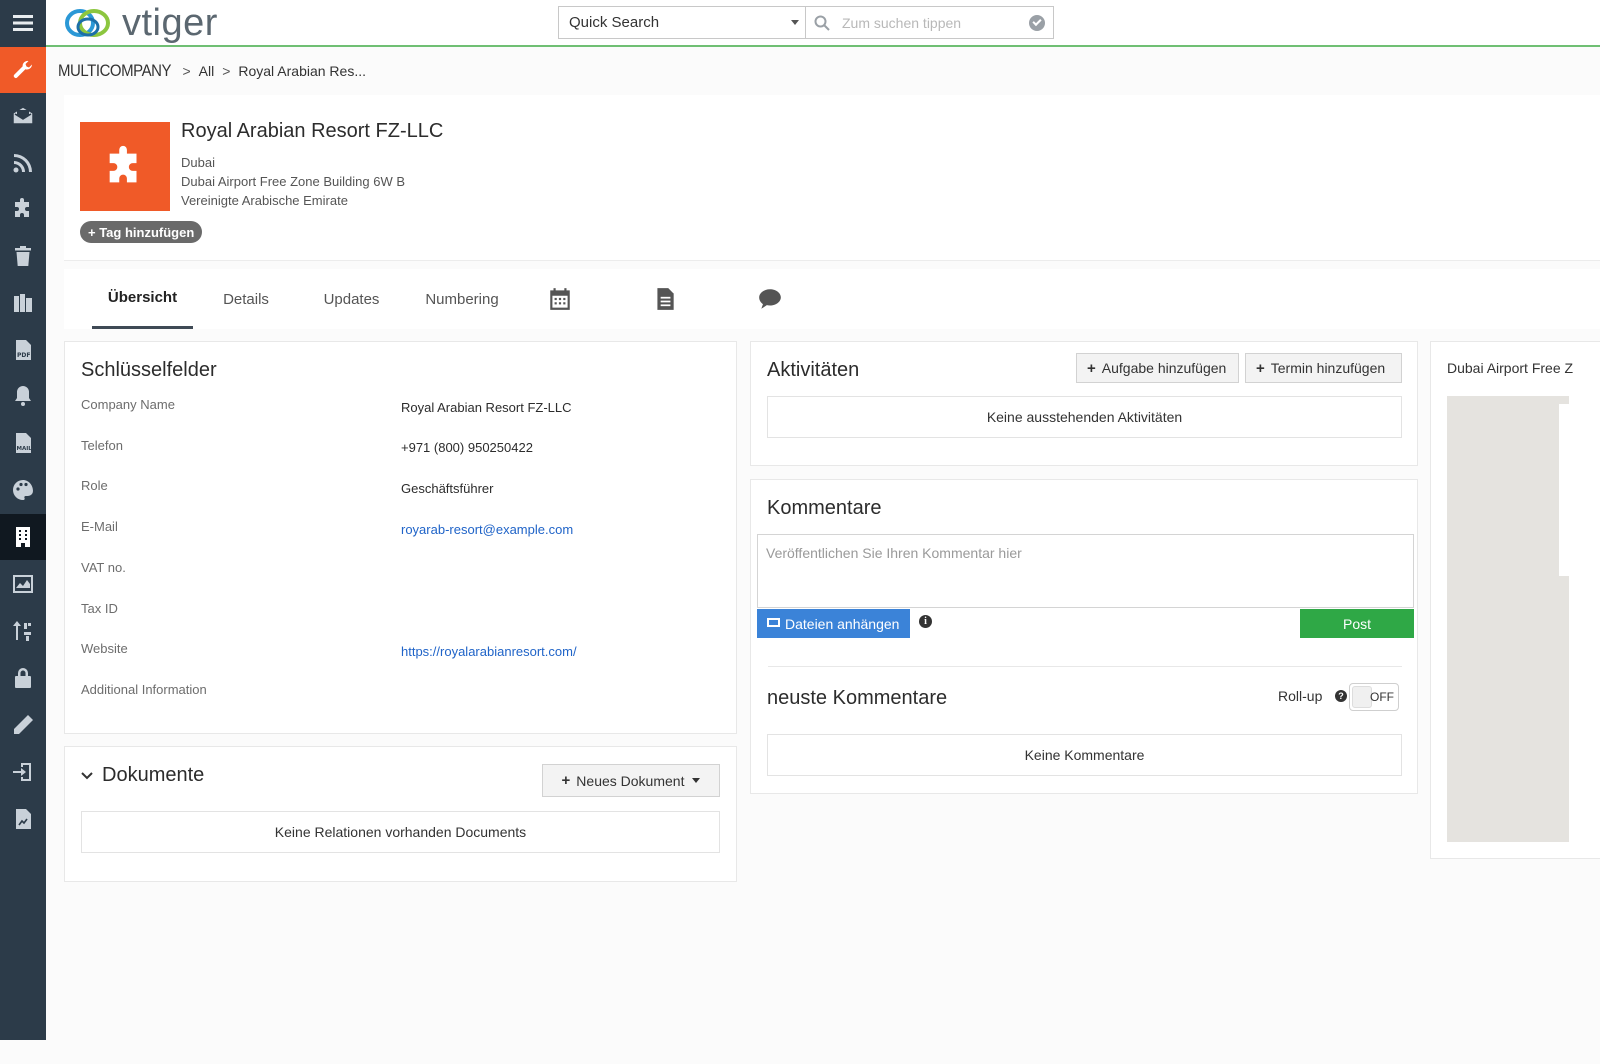  I want to click on activities-title: Aktivitäten, so click(813, 370).